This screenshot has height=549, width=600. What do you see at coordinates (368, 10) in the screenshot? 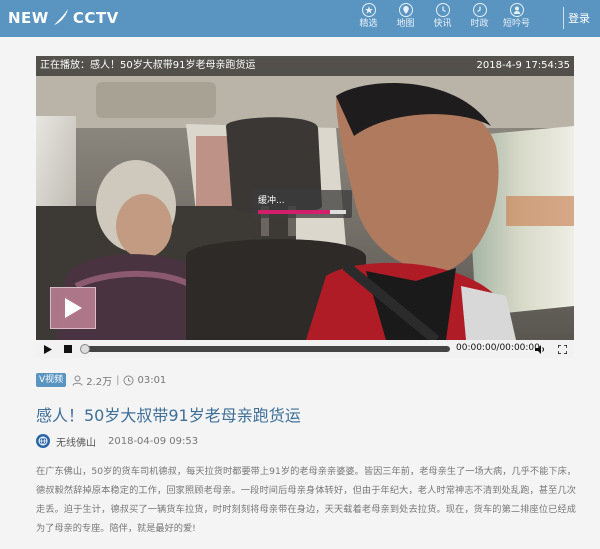
I see `star-icon` at bounding box center [368, 10].